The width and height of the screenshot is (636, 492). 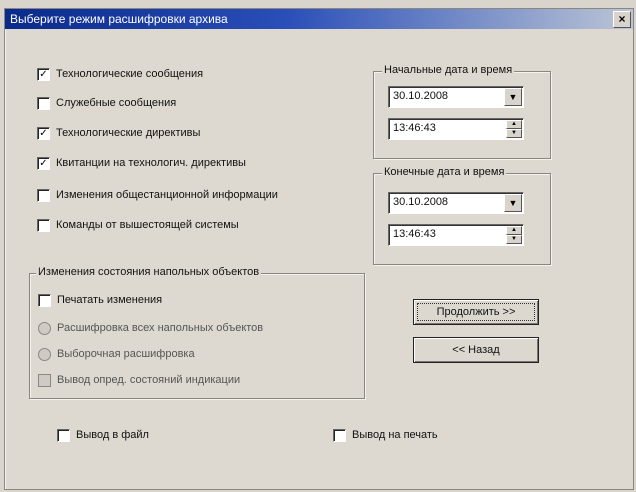 I want to click on checkbox-tech-messages: ✓, so click(x=43, y=74).